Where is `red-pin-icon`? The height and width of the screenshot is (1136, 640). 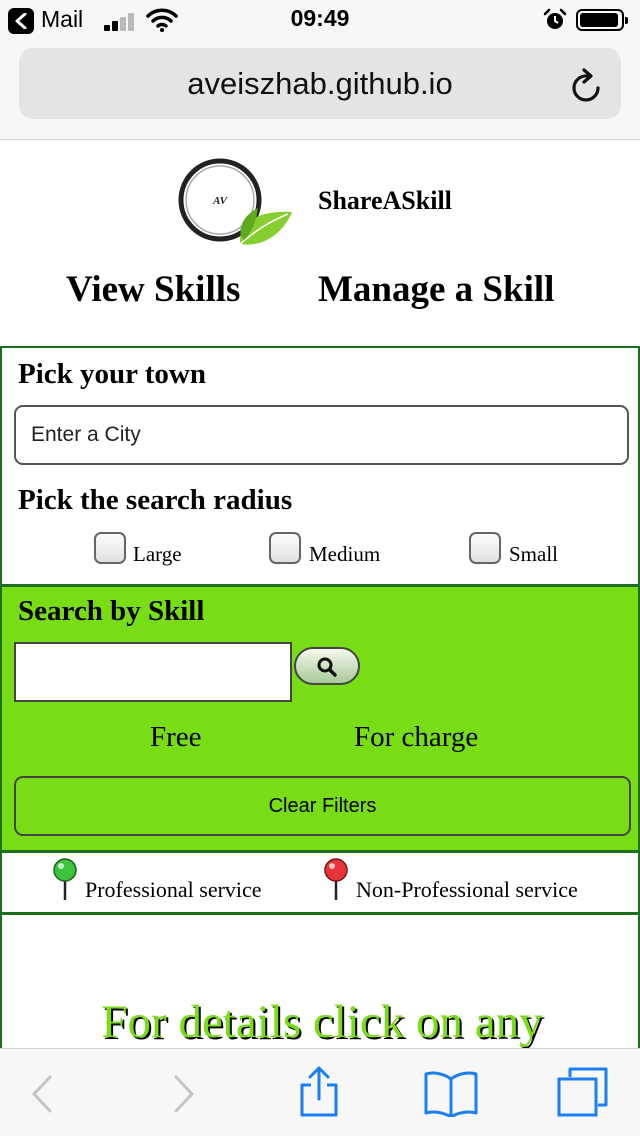
red-pin-icon is located at coordinates (336, 879).